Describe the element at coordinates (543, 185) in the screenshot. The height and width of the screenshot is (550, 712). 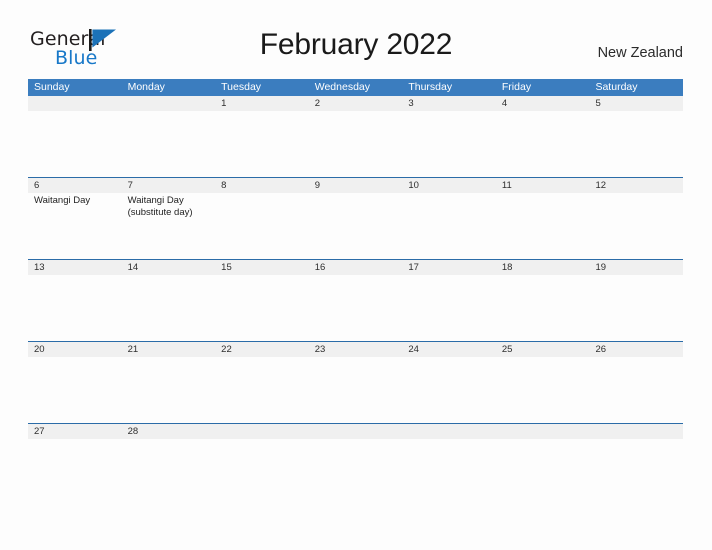
I see `day-number: 11` at that location.